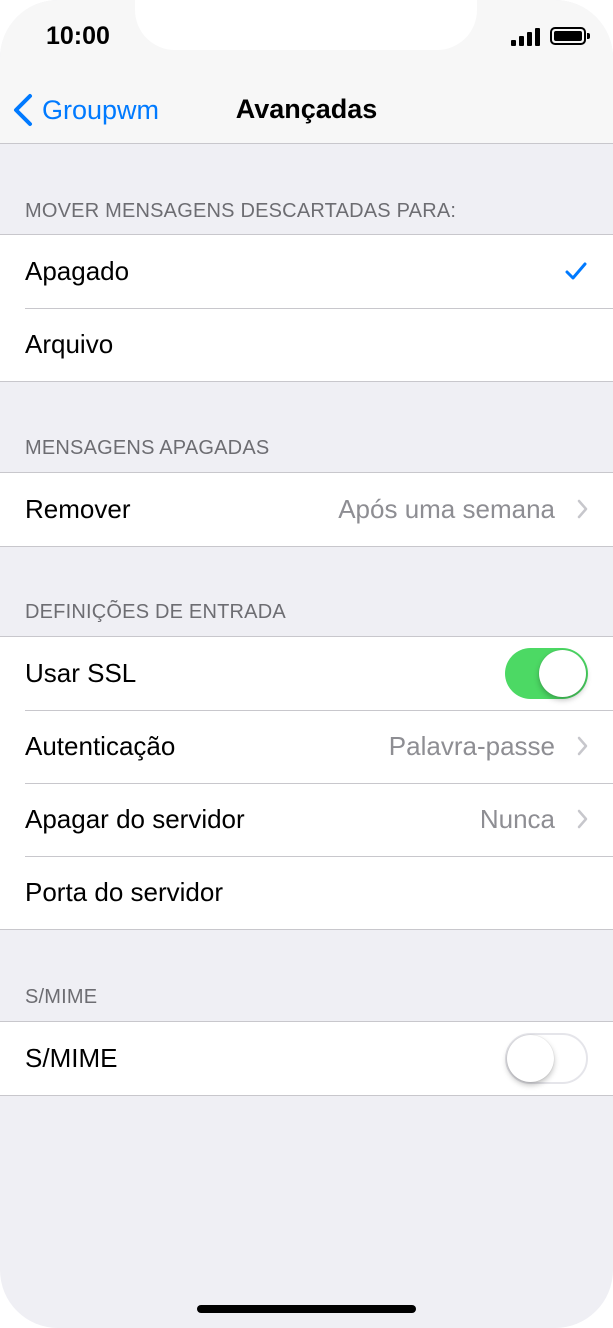 Image resolution: width=613 pixels, height=1328 pixels. Describe the element at coordinates (69, 344) in the screenshot. I see `row-label: Arquivo` at that location.